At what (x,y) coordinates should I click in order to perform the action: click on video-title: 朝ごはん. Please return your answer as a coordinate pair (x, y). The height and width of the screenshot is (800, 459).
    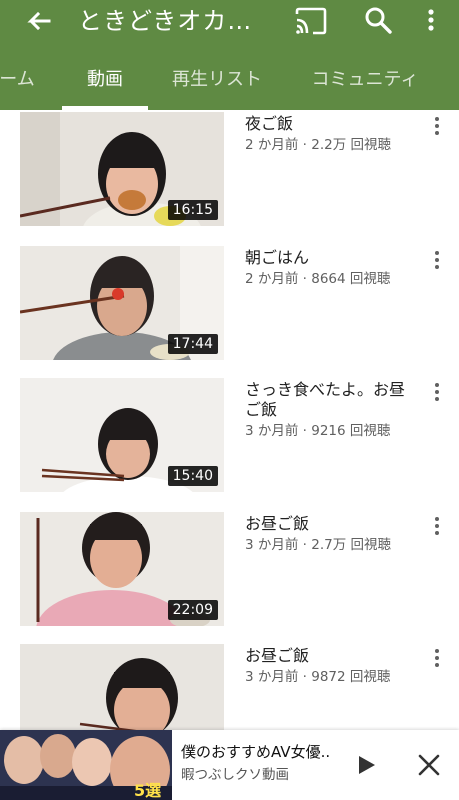
    Looking at the image, I should click on (330, 258).